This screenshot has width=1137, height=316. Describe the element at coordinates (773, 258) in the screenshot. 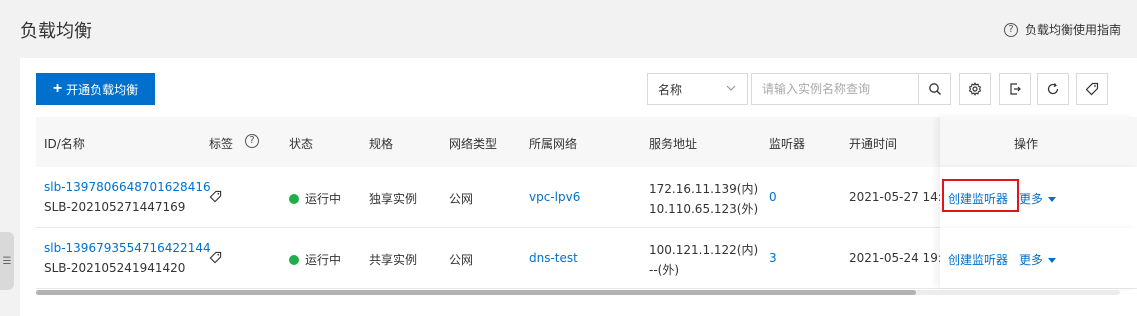

I see `listener-count-link: 3` at that location.